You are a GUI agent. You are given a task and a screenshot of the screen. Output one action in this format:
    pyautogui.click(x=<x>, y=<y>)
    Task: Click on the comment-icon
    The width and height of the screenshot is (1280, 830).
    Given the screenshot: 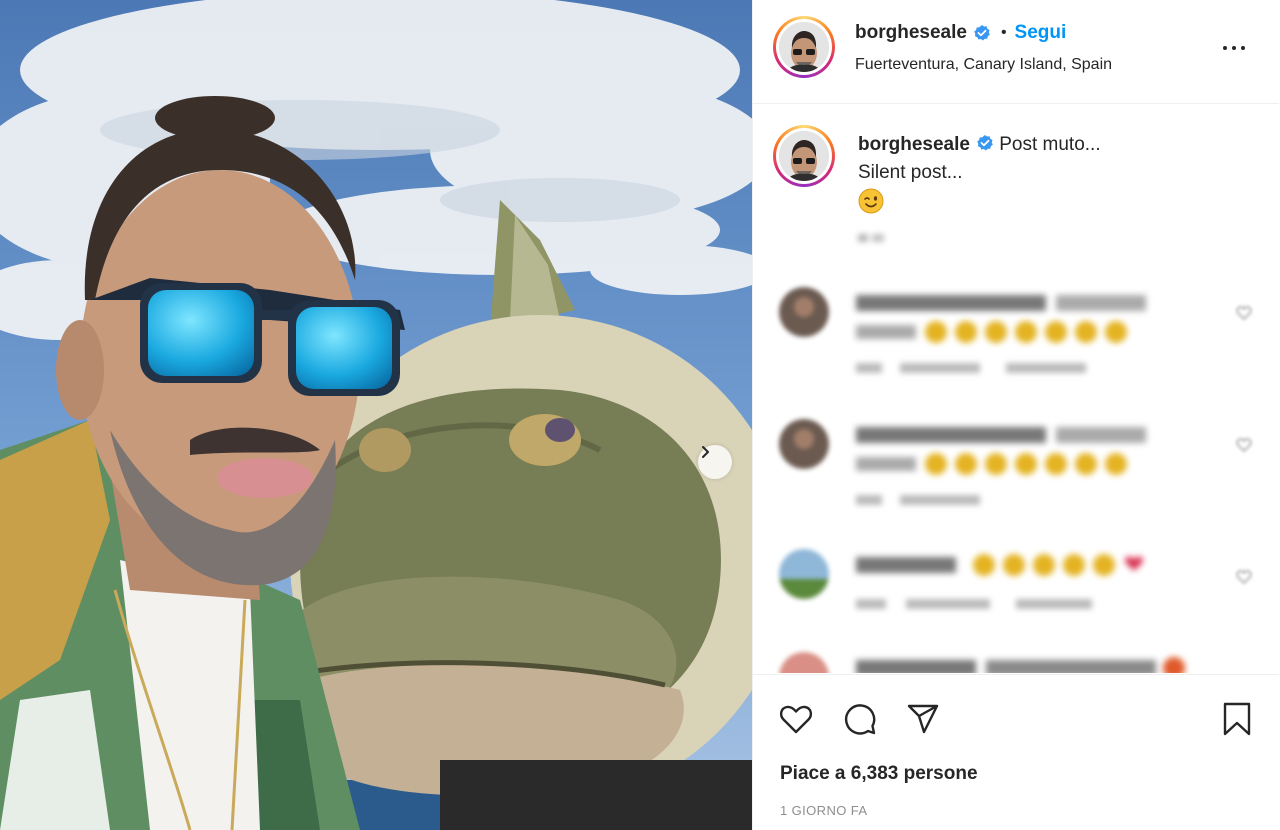 What is the action you would take?
    pyautogui.click(x=860, y=719)
    